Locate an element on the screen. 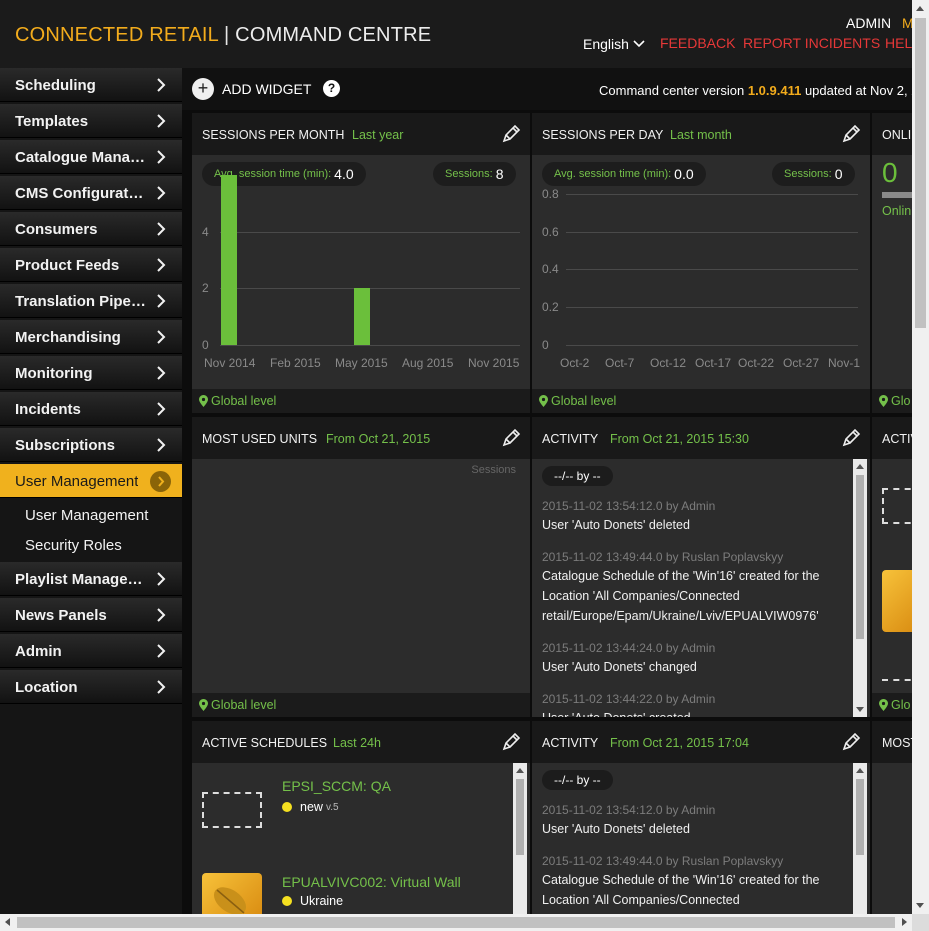 The image size is (929, 931). help-icon: ? is located at coordinates (331, 88).